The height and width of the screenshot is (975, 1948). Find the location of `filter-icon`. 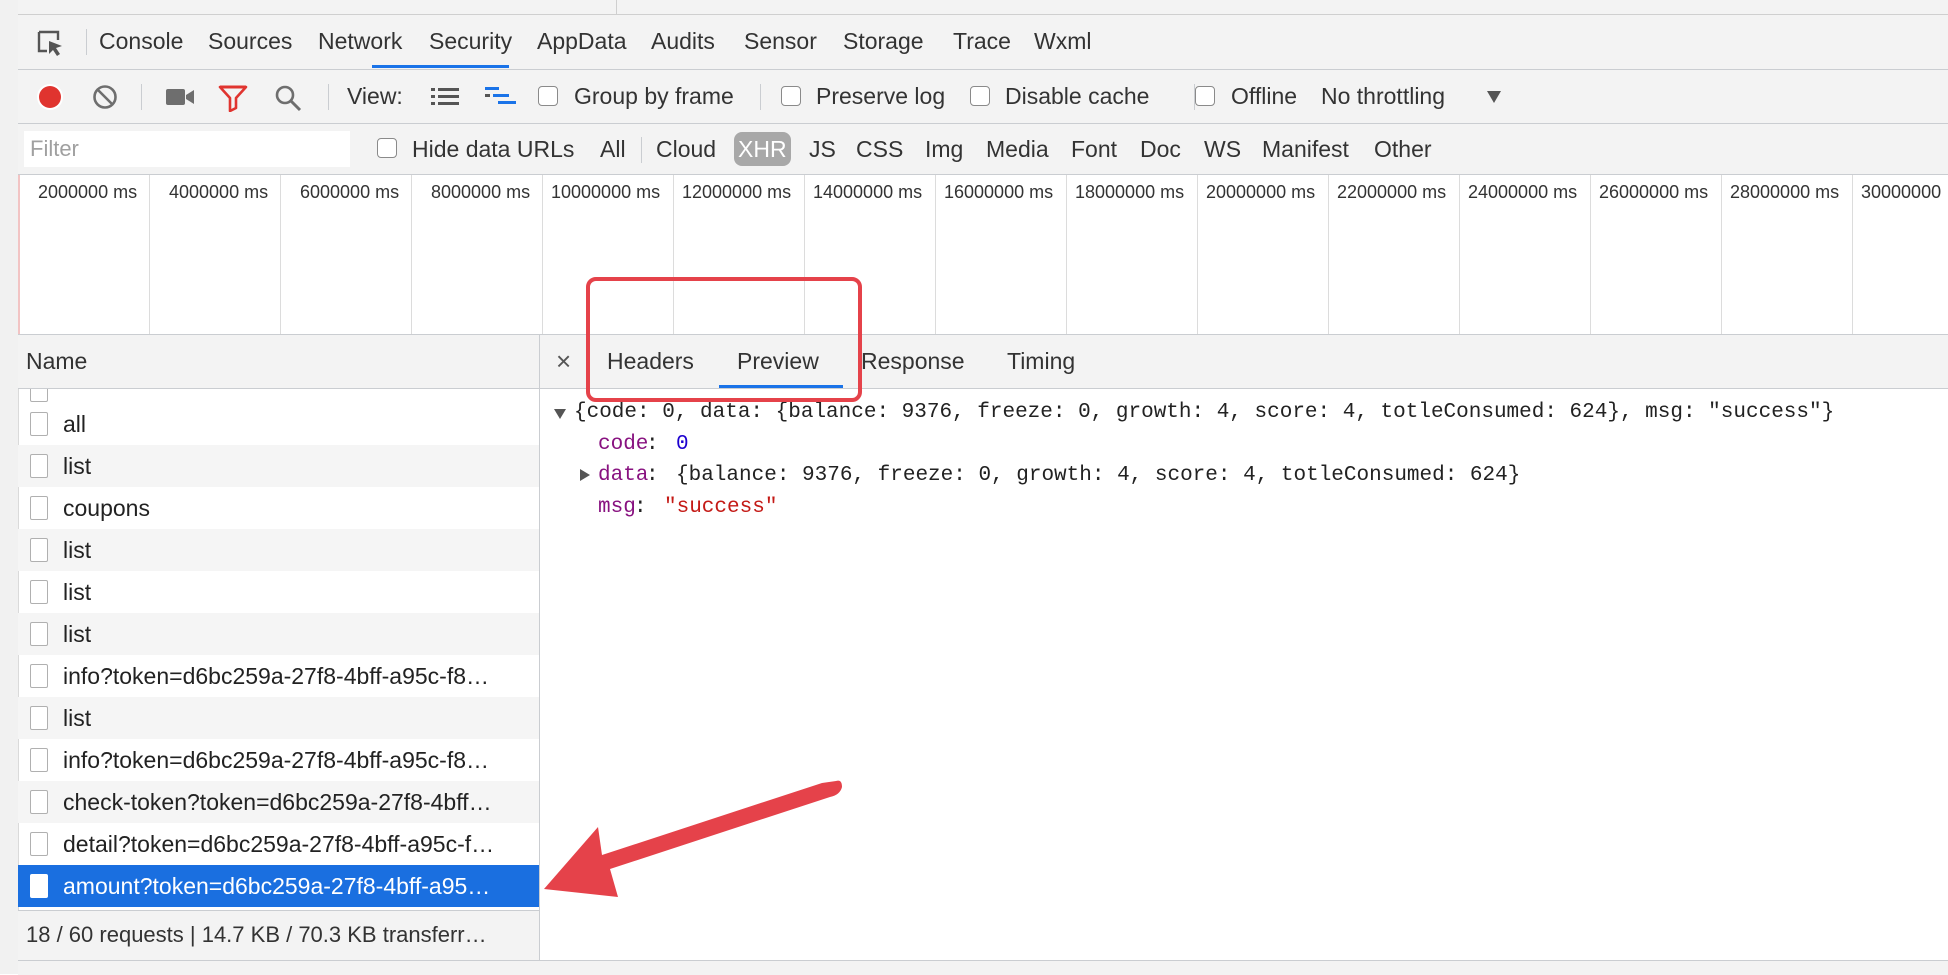

filter-icon is located at coordinates (233, 98).